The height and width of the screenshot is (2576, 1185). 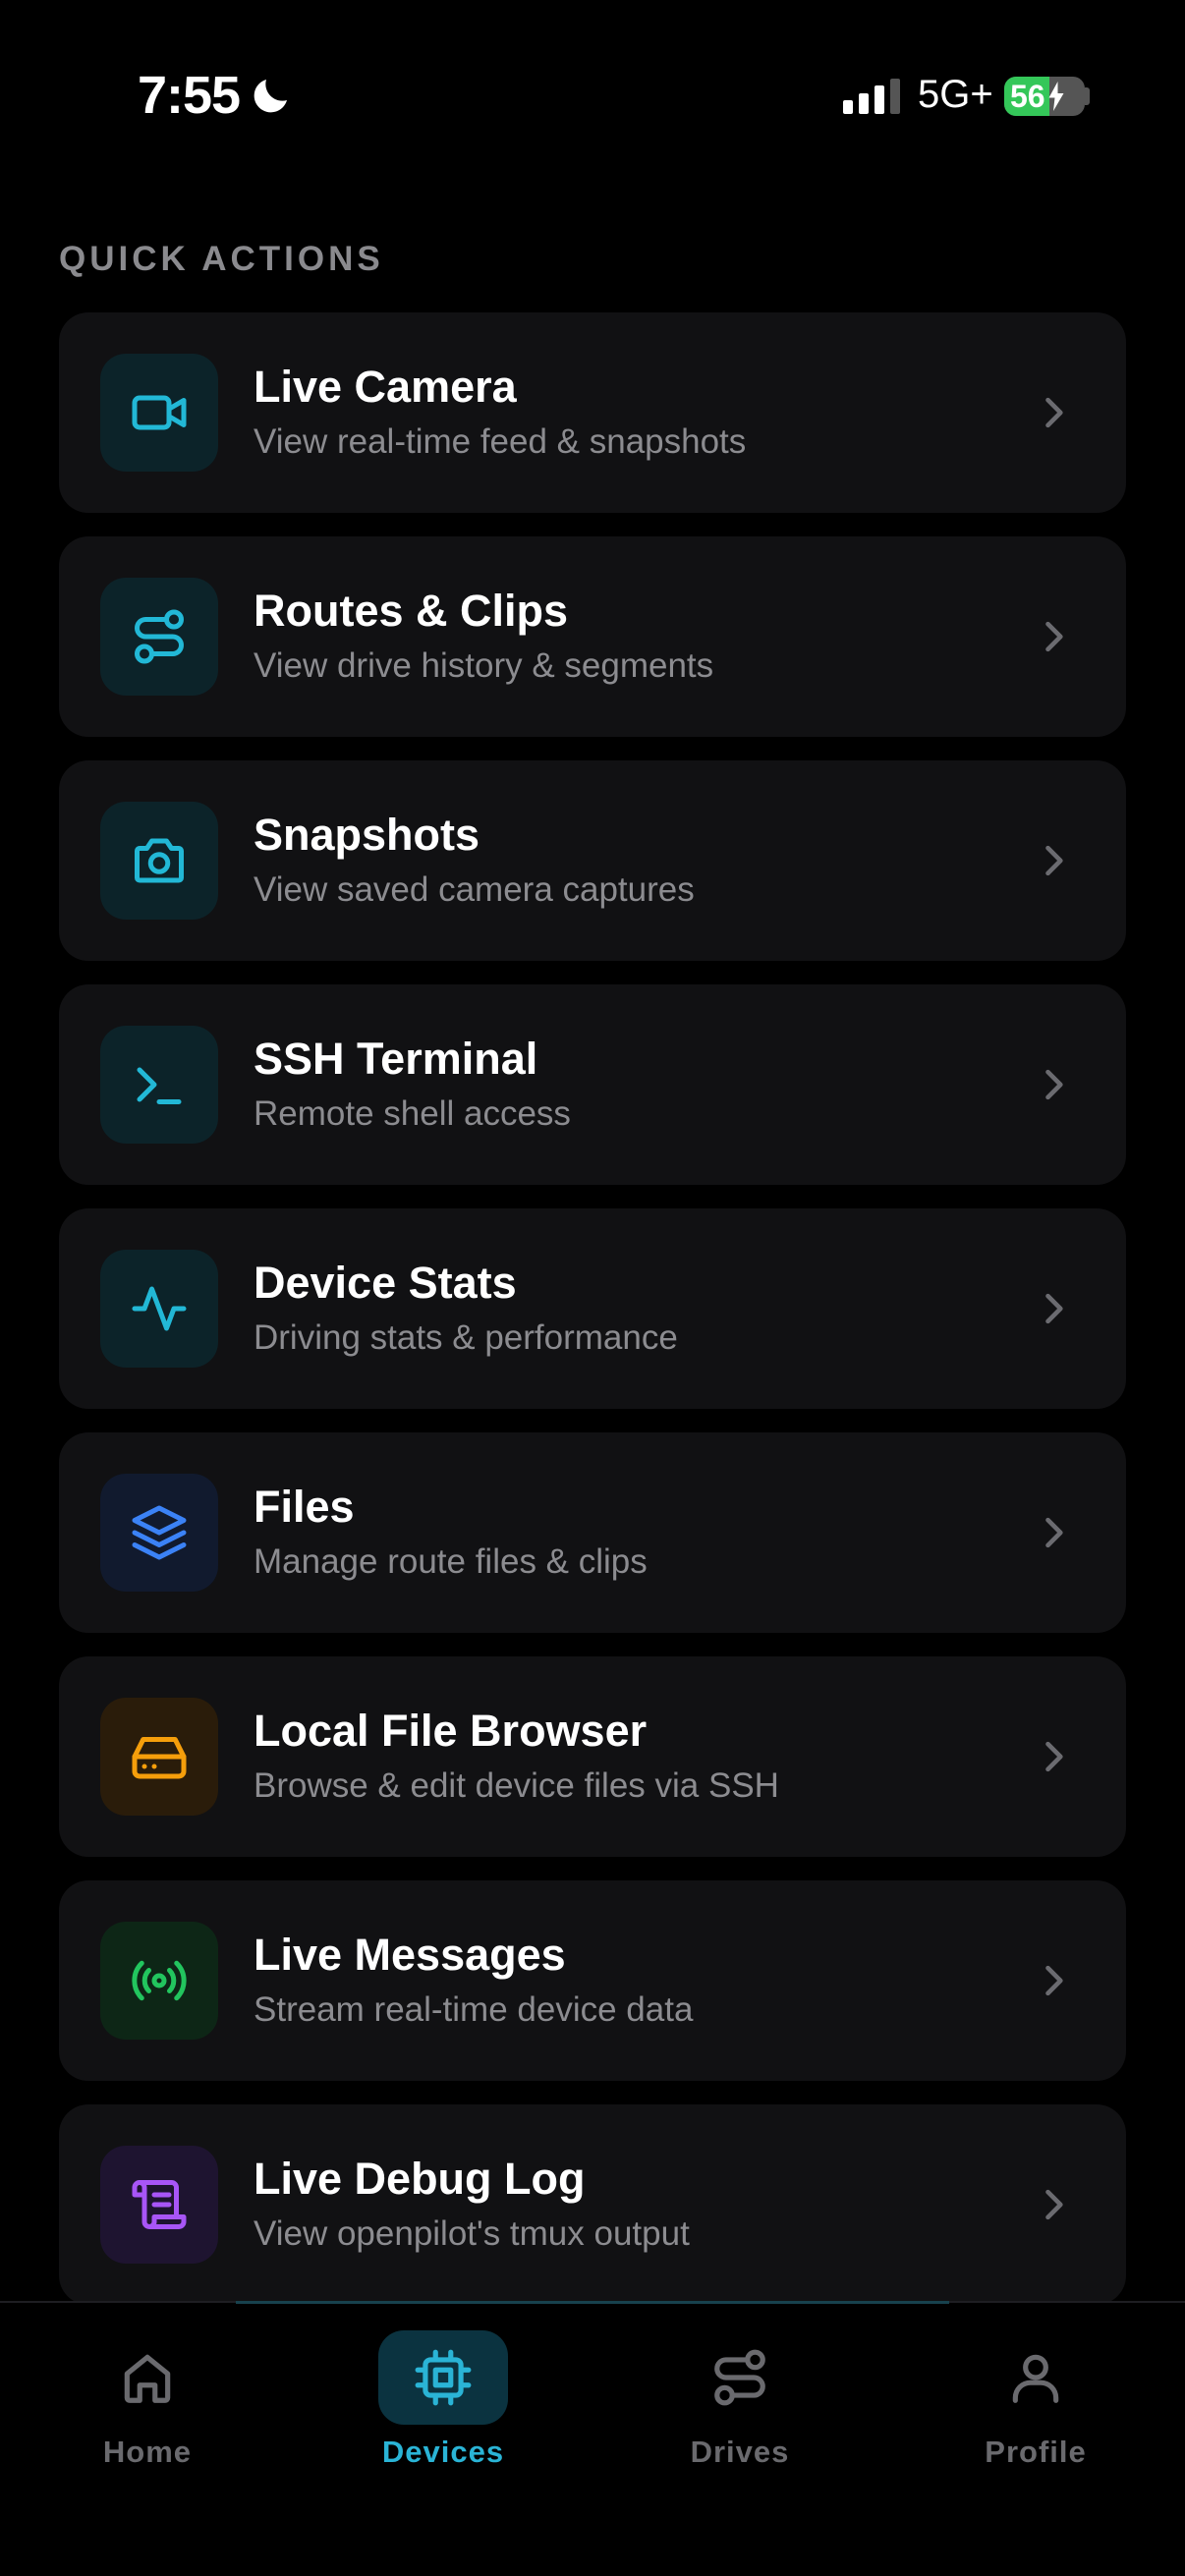 What do you see at coordinates (385, 387) in the screenshot?
I see `action-title: Live Camera` at bounding box center [385, 387].